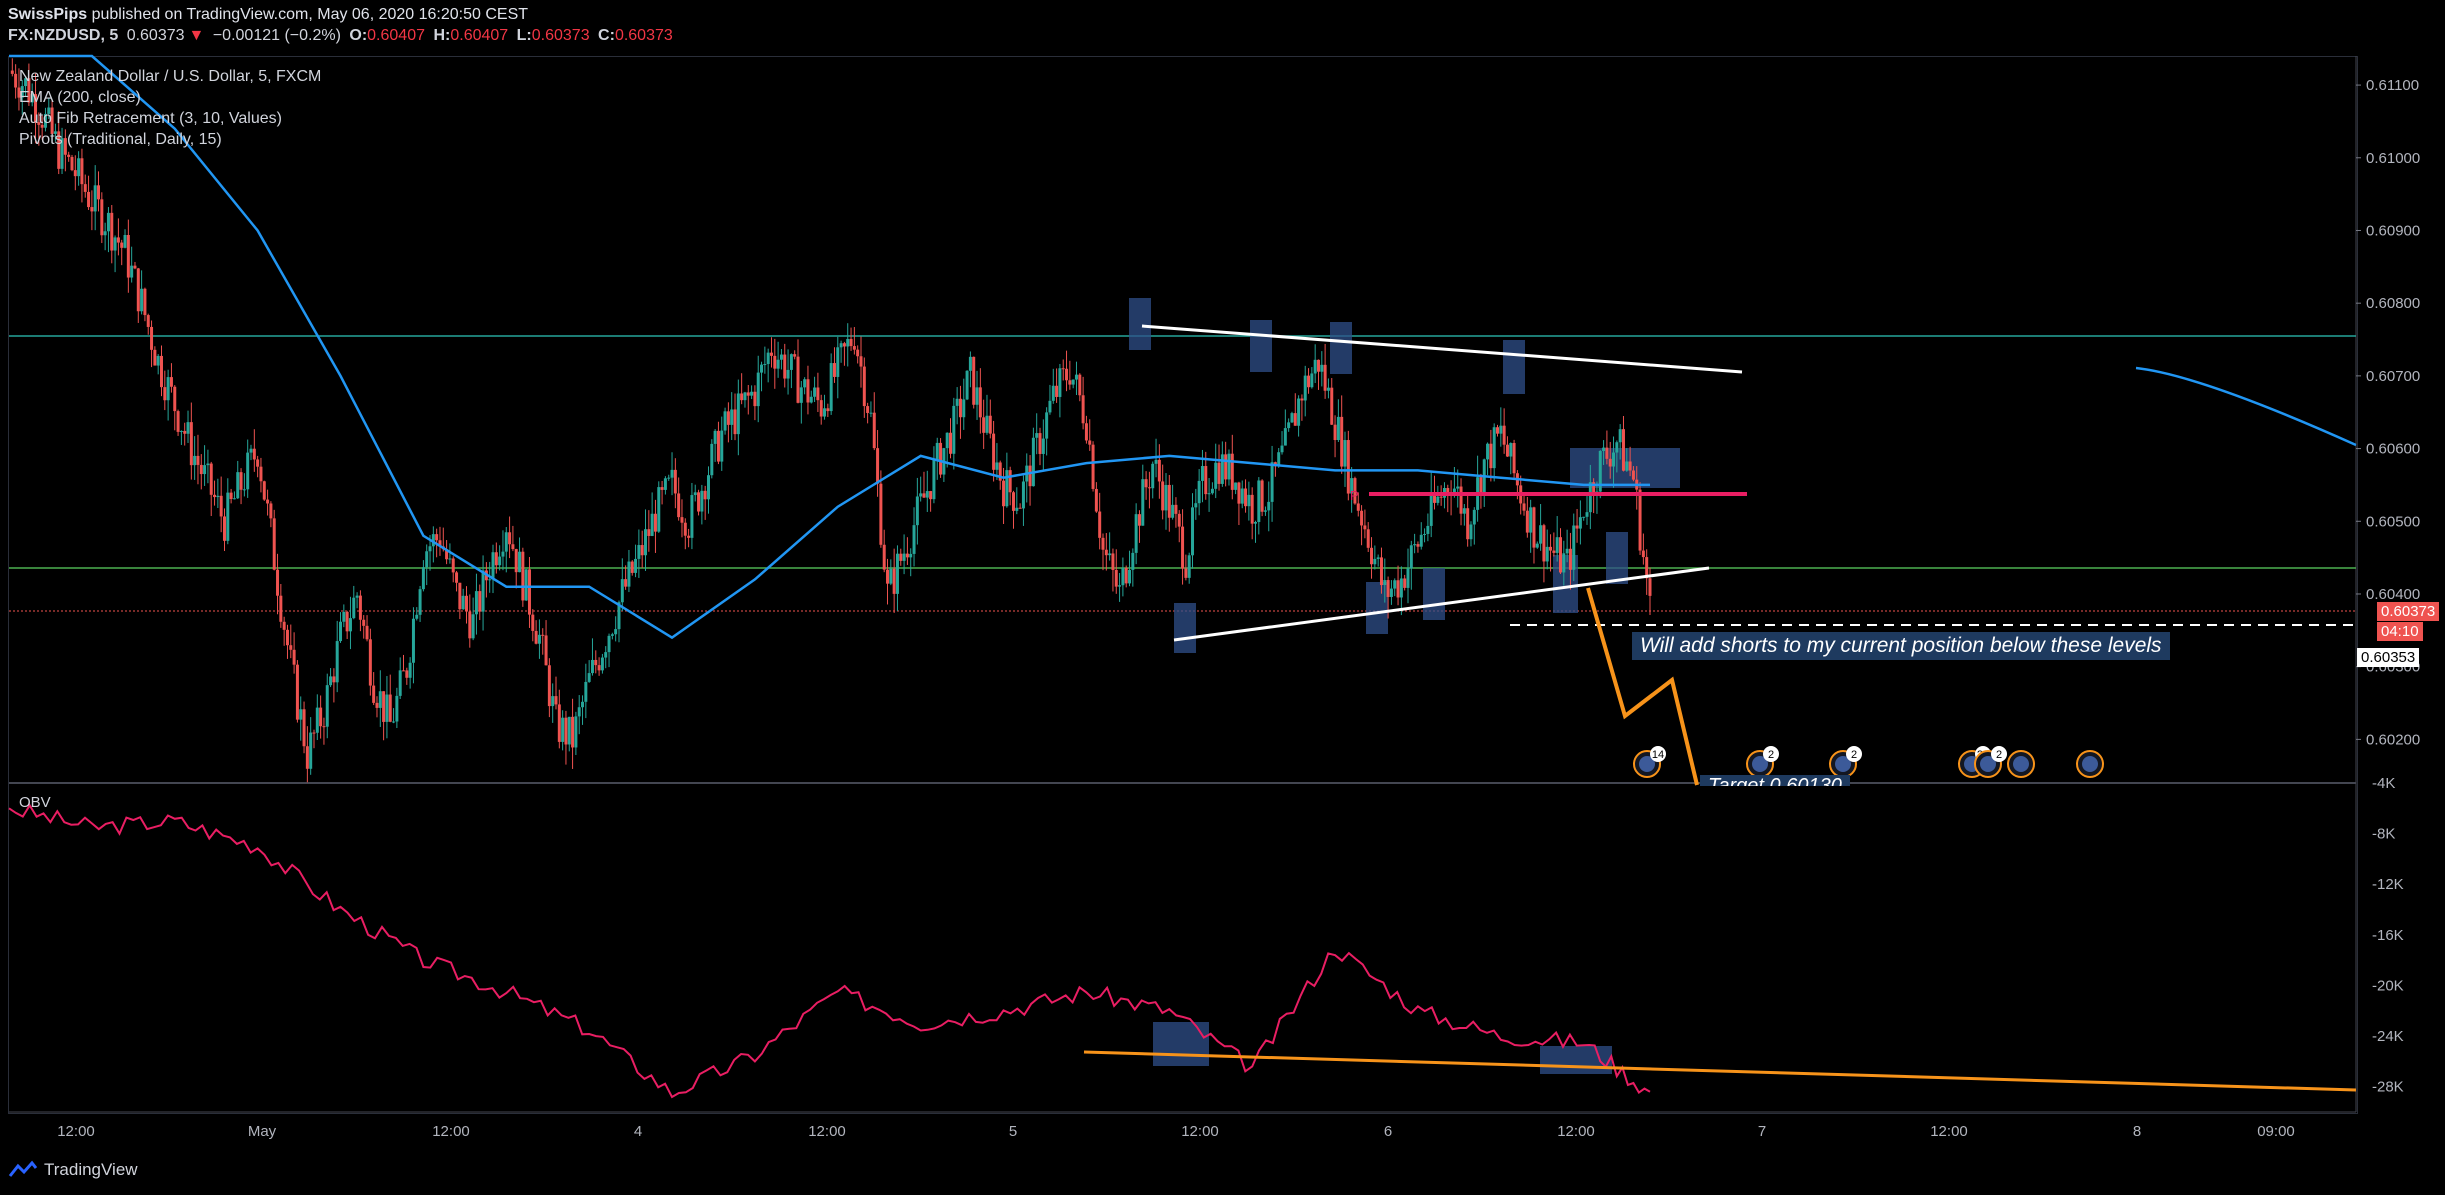 This screenshot has height=1195, width=2445. What do you see at coordinates (2383, 834) in the screenshot?
I see `obv-tick: -8K` at bounding box center [2383, 834].